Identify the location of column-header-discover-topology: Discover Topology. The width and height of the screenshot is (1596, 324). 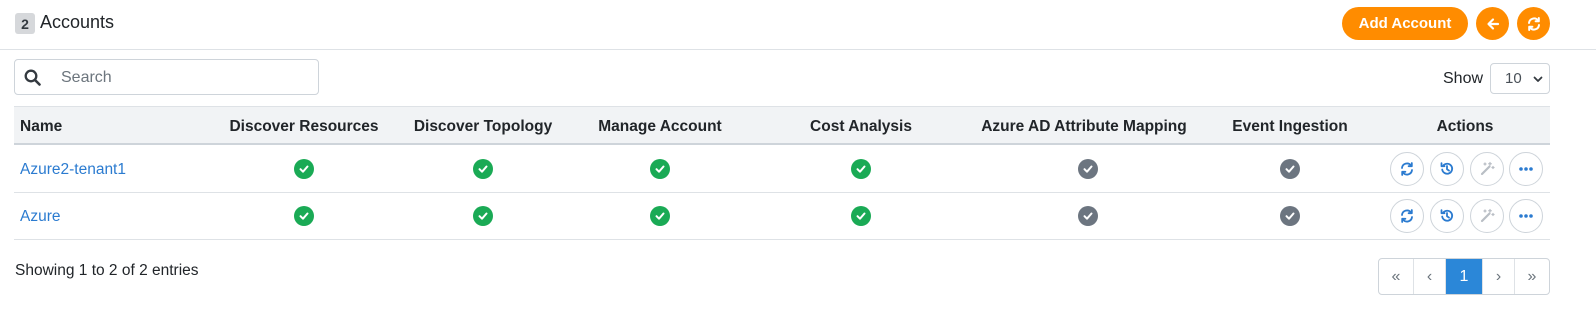
(483, 127).